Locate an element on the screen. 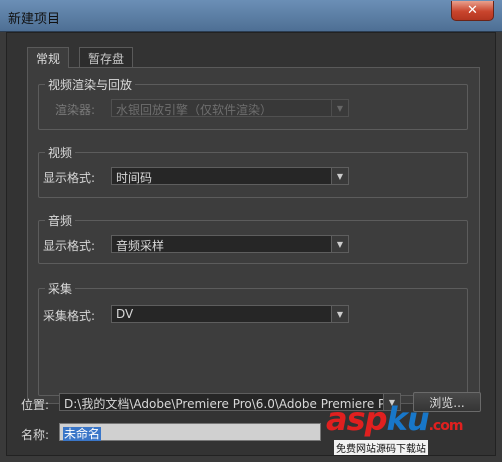  site-watermark: aspku.com 免费网站源码下载站 is located at coordinates (411, 427).